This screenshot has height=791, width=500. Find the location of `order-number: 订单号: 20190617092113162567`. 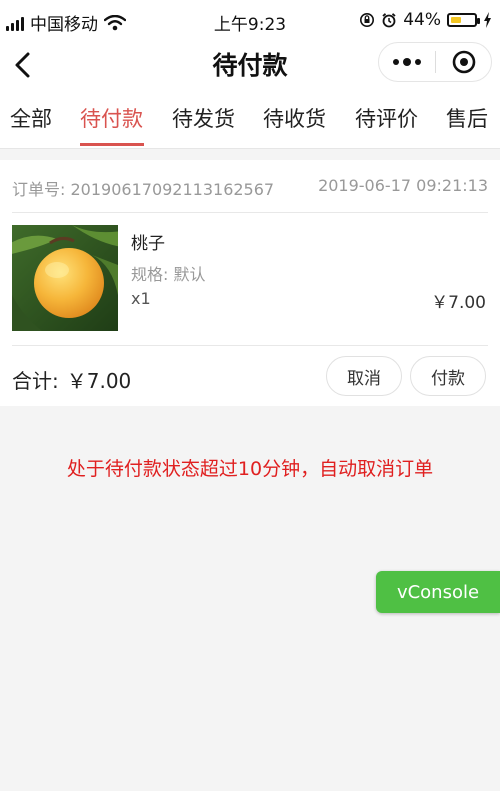

order-number: 订单号: 20190617092113162567 is located at coordinates (143, 188).